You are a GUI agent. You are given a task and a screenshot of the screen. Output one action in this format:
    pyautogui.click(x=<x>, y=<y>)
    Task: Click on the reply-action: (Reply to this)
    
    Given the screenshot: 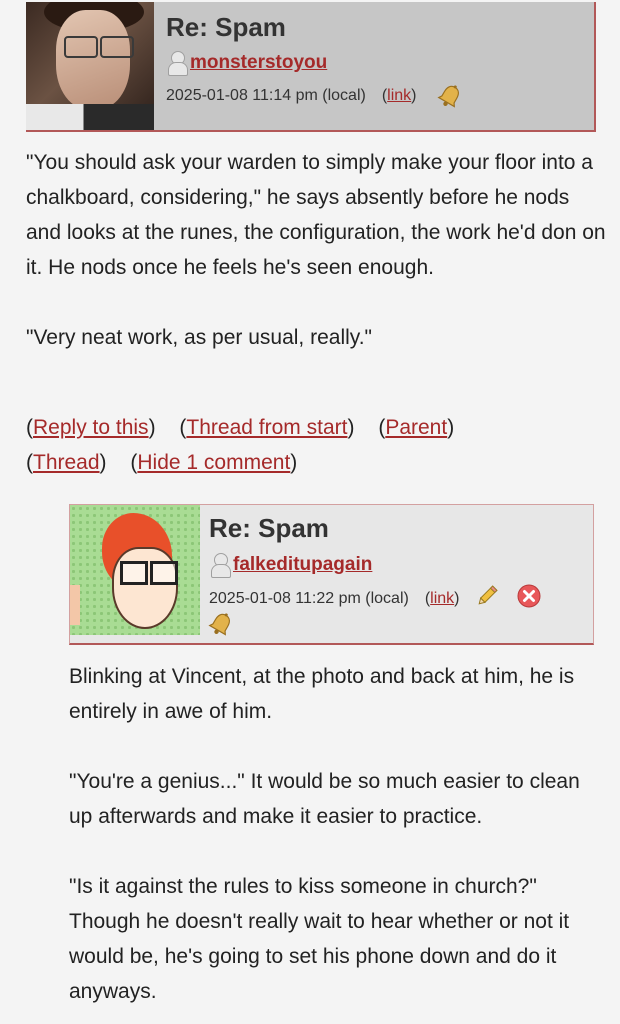 What is the action you would take?
    pyautogui.click(x=91, y=427)
    